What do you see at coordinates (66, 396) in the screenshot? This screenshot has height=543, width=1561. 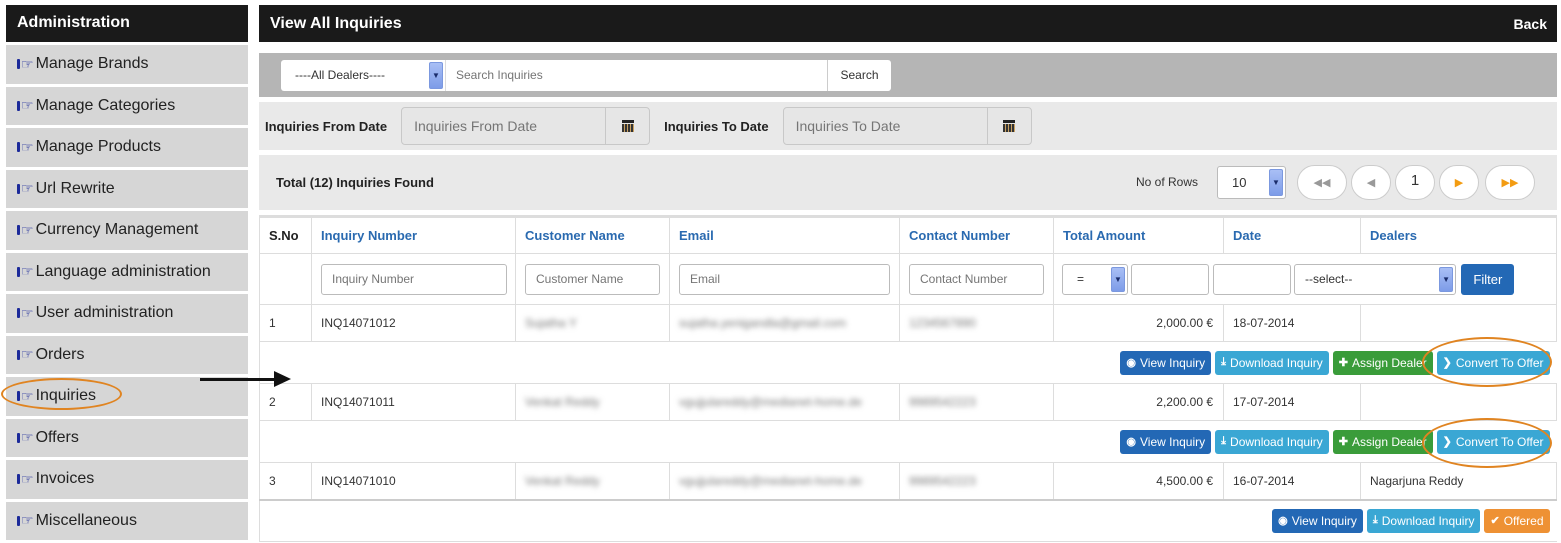 I see `sidebar-item-label: Inquiries` at bounding box center [66, 396].